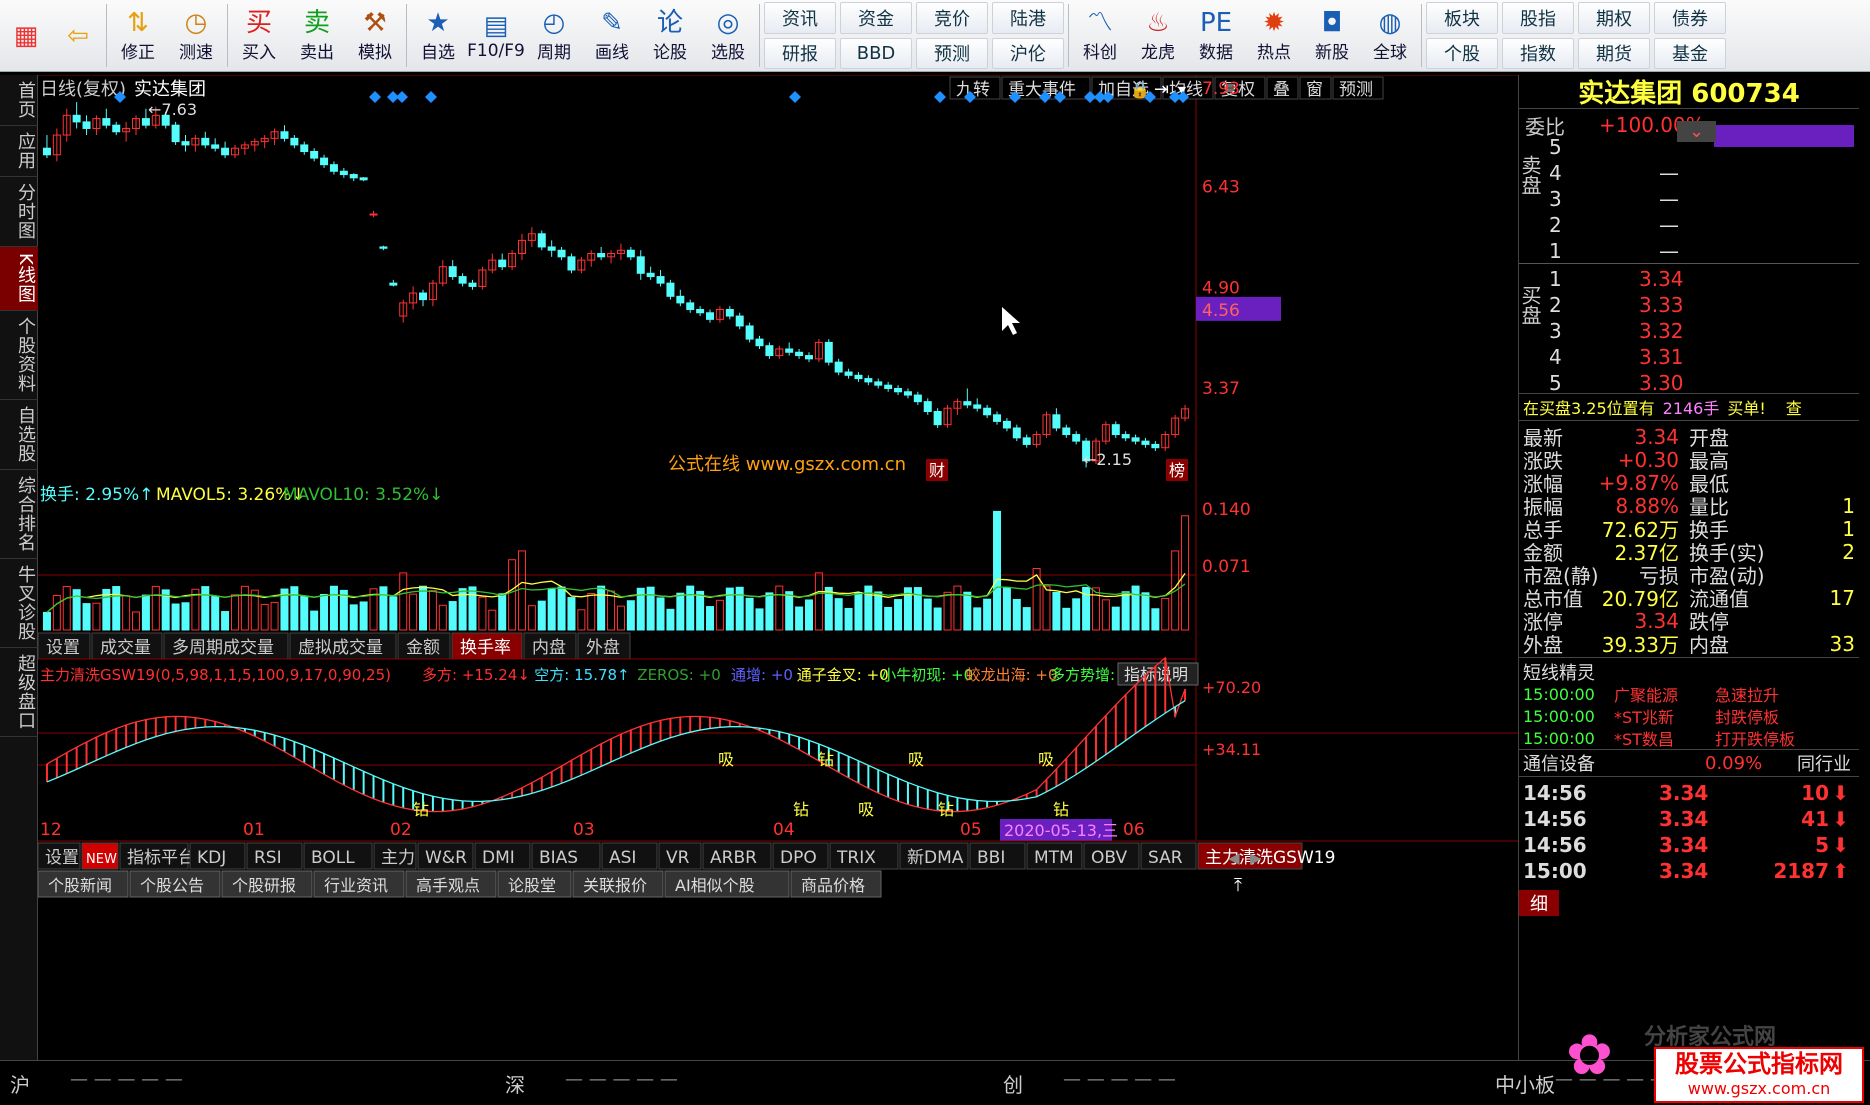 Image resolution: width=1870 pixels, height=1105 pixels. I want to click on toolbar-button-12: ◎ 选股, so click(728, 35).